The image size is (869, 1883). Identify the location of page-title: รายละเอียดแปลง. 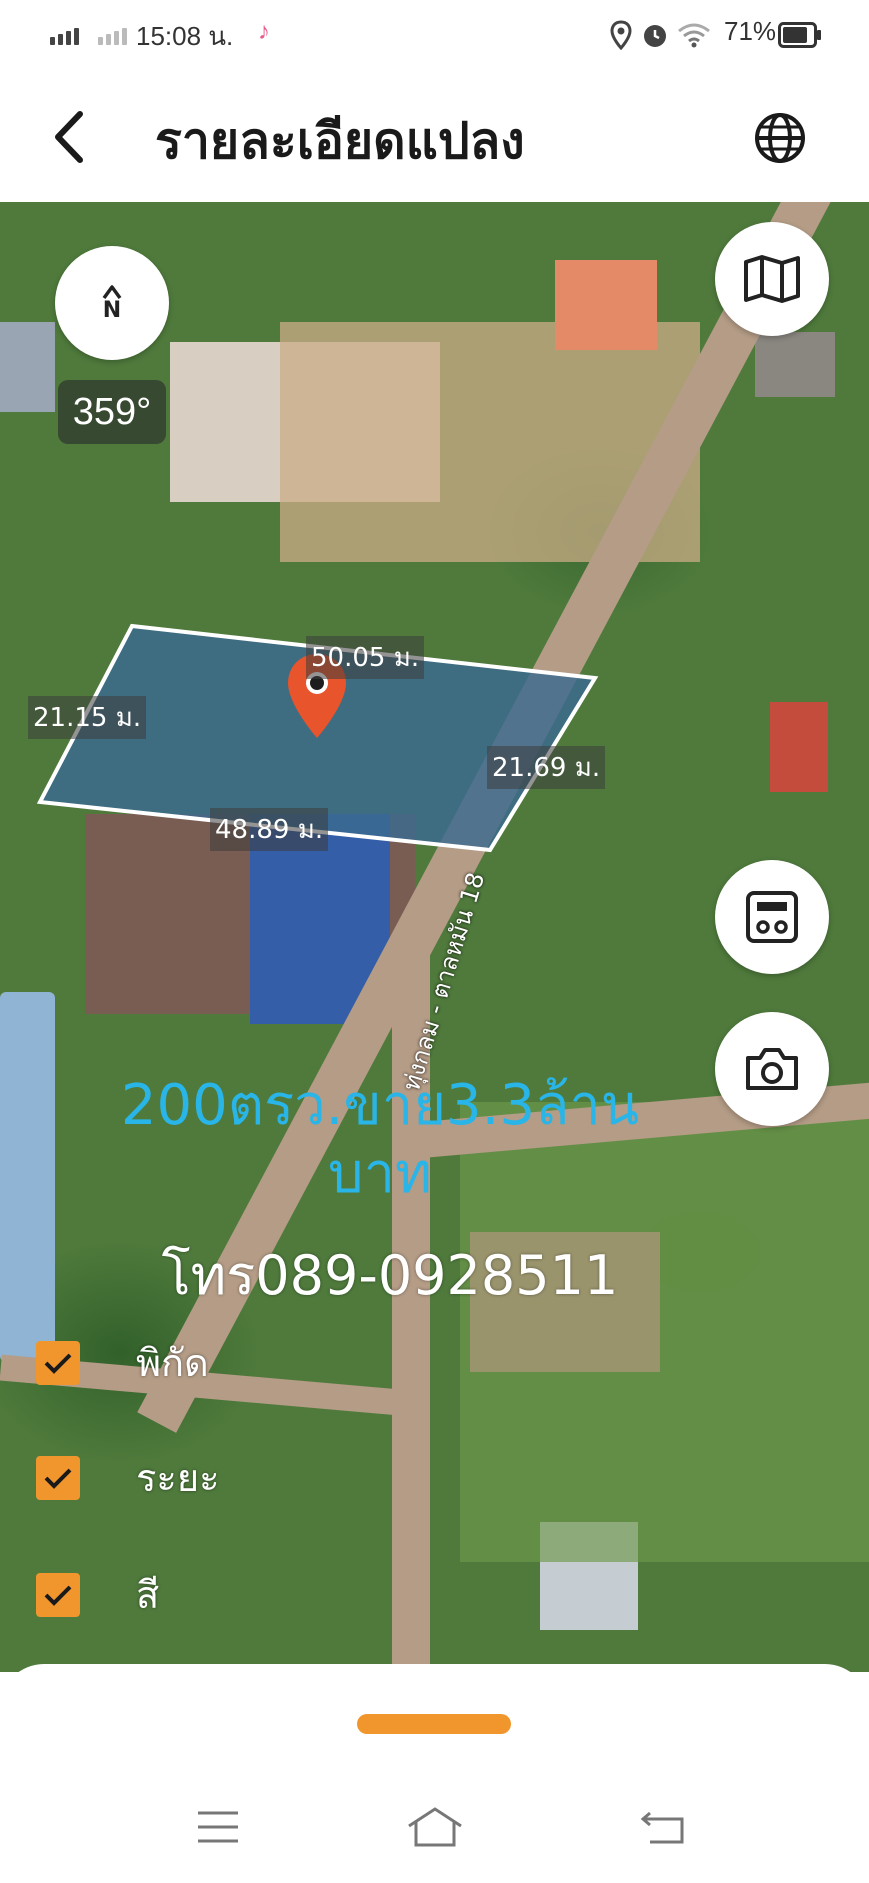
(340, 141).